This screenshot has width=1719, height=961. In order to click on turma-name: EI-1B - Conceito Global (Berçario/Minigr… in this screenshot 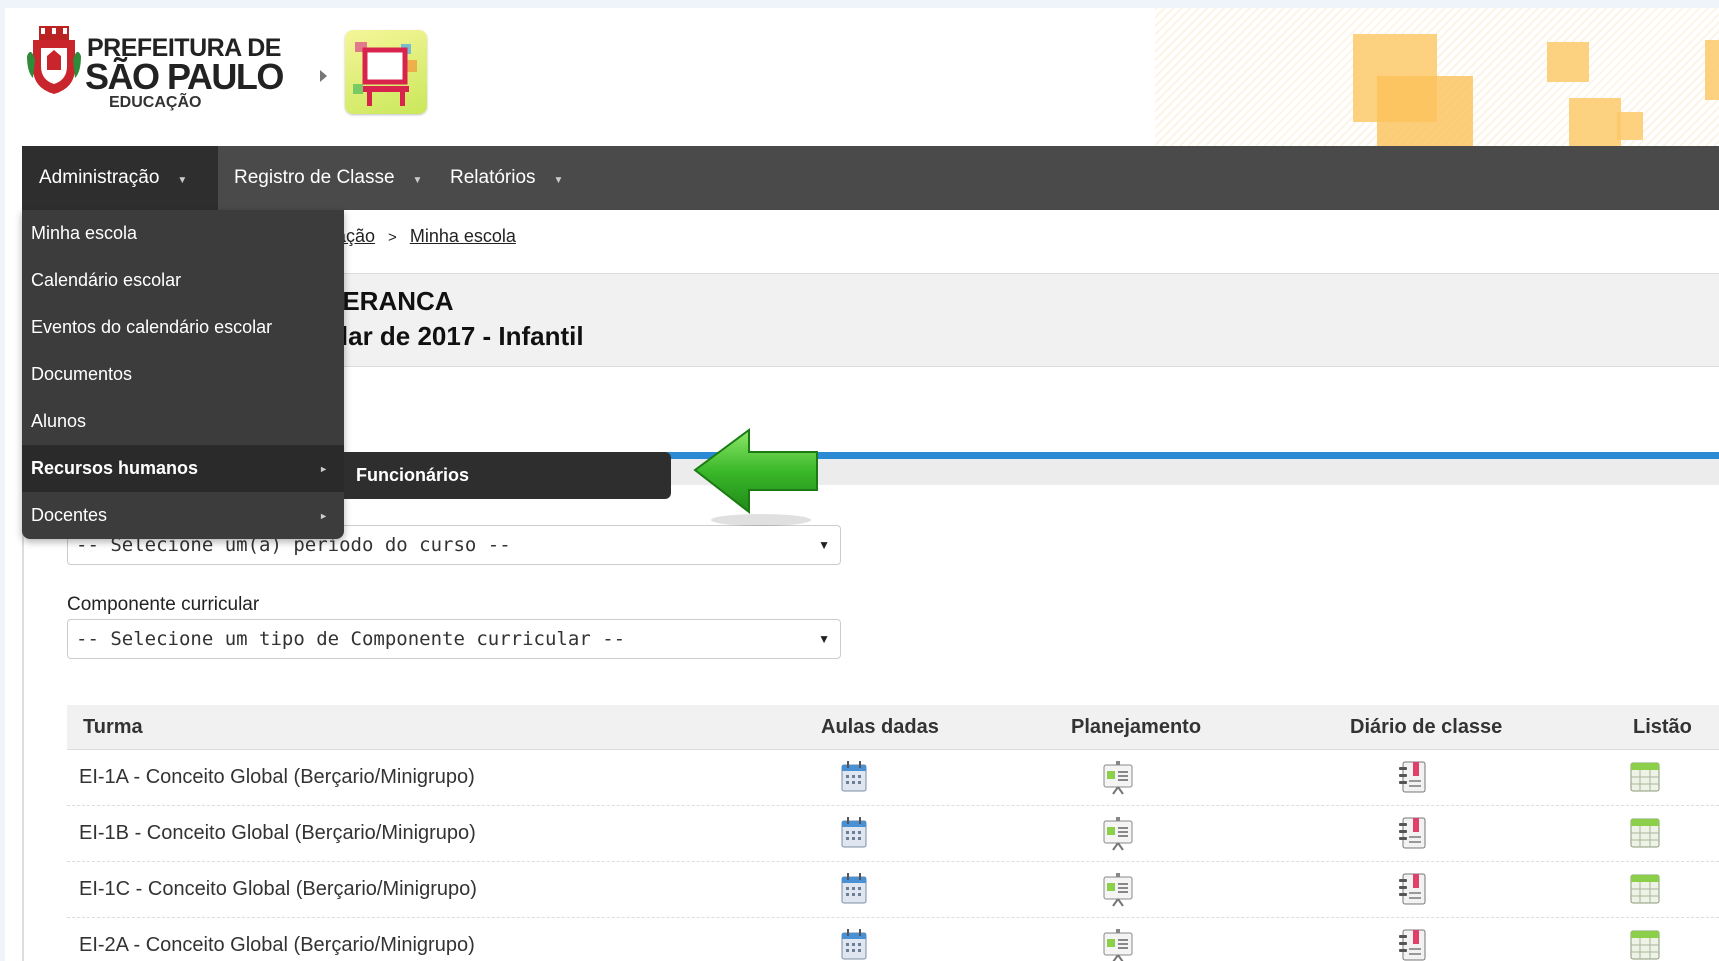, I will do `click(277, 833)`.